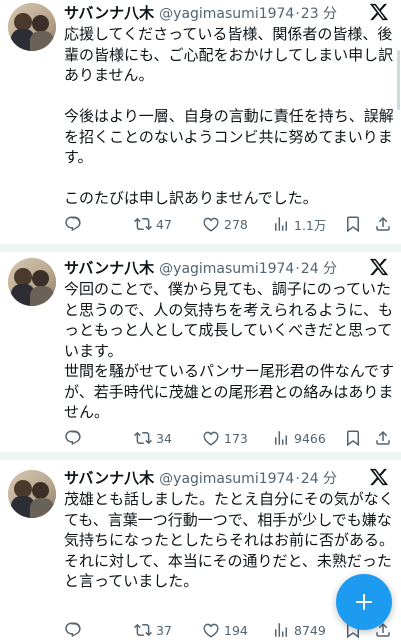  What do you see at coordinates (164, 438) in the screenshot?
I see `retweet-count: 34` at bounding box center [164, 438].